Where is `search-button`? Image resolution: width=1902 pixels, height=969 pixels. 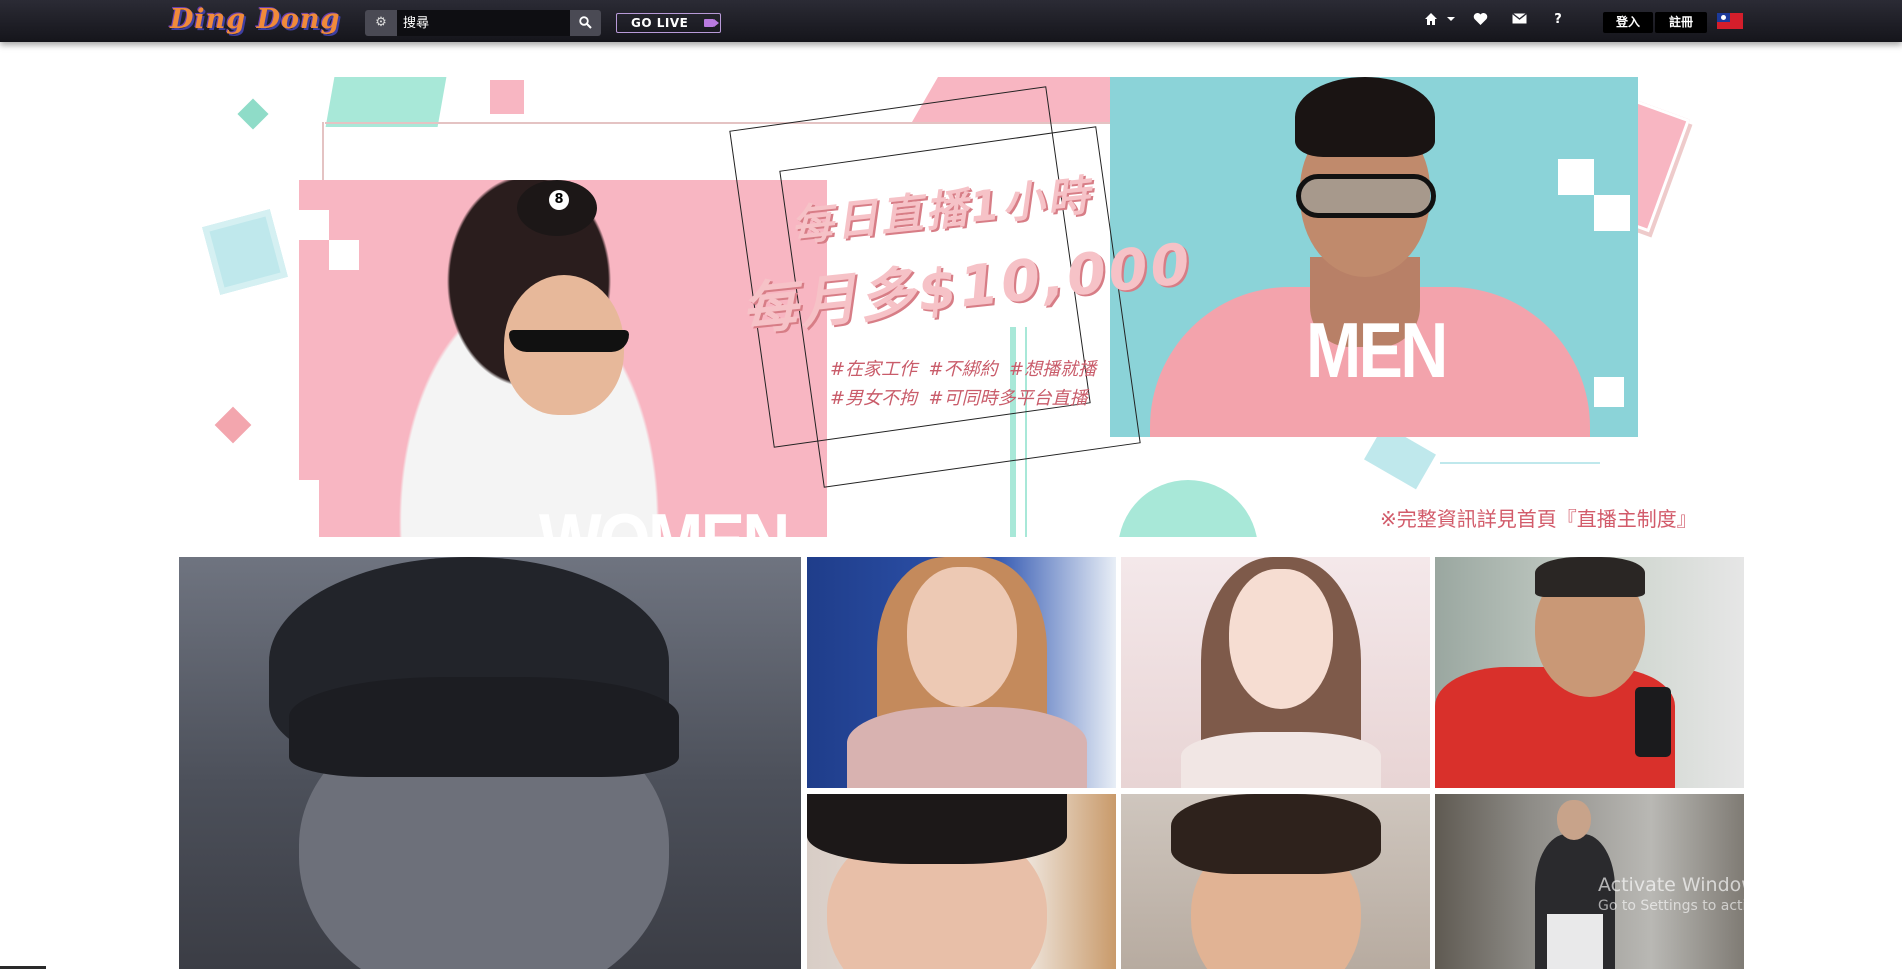 search-button is located at coordinates (585, 23).